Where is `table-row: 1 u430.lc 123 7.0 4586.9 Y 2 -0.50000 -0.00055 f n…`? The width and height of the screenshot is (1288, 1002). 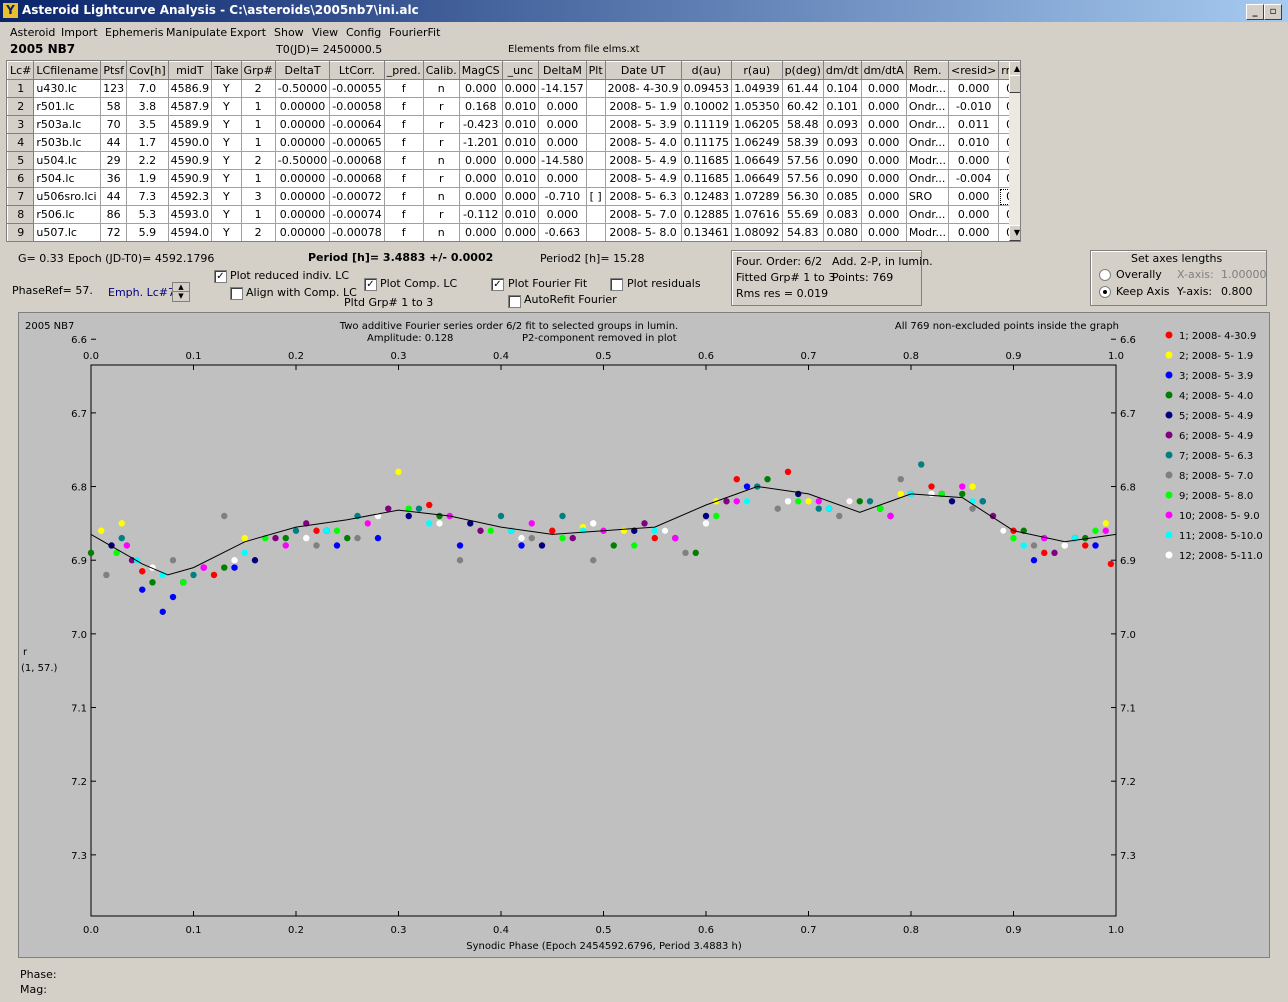 table-row: 1 u430.lc 123 7.0 4586.9 Y 2 -0.50000 -0.00055 f n… is located at coordinates (513, 88).